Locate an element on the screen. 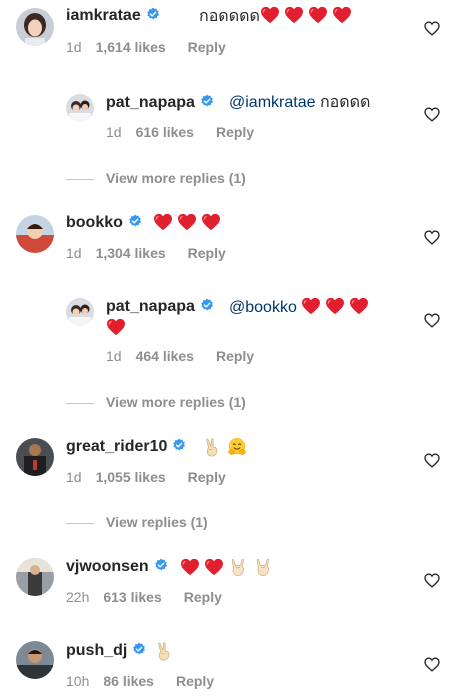  username: great_rider10 is located at coordinates (126, 447).